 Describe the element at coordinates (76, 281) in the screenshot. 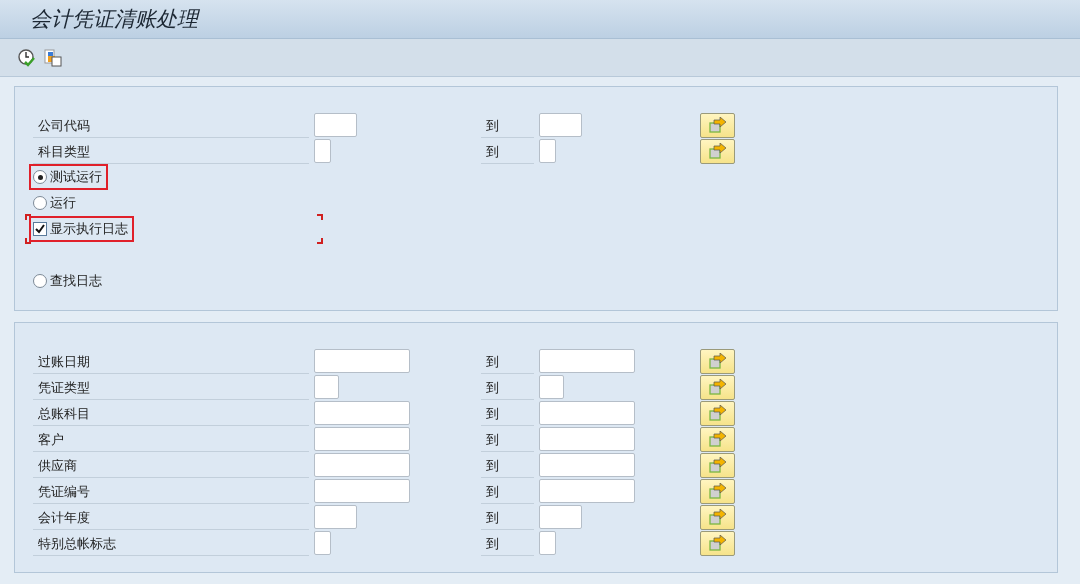

I see `option-label: 查找日志` at that location.